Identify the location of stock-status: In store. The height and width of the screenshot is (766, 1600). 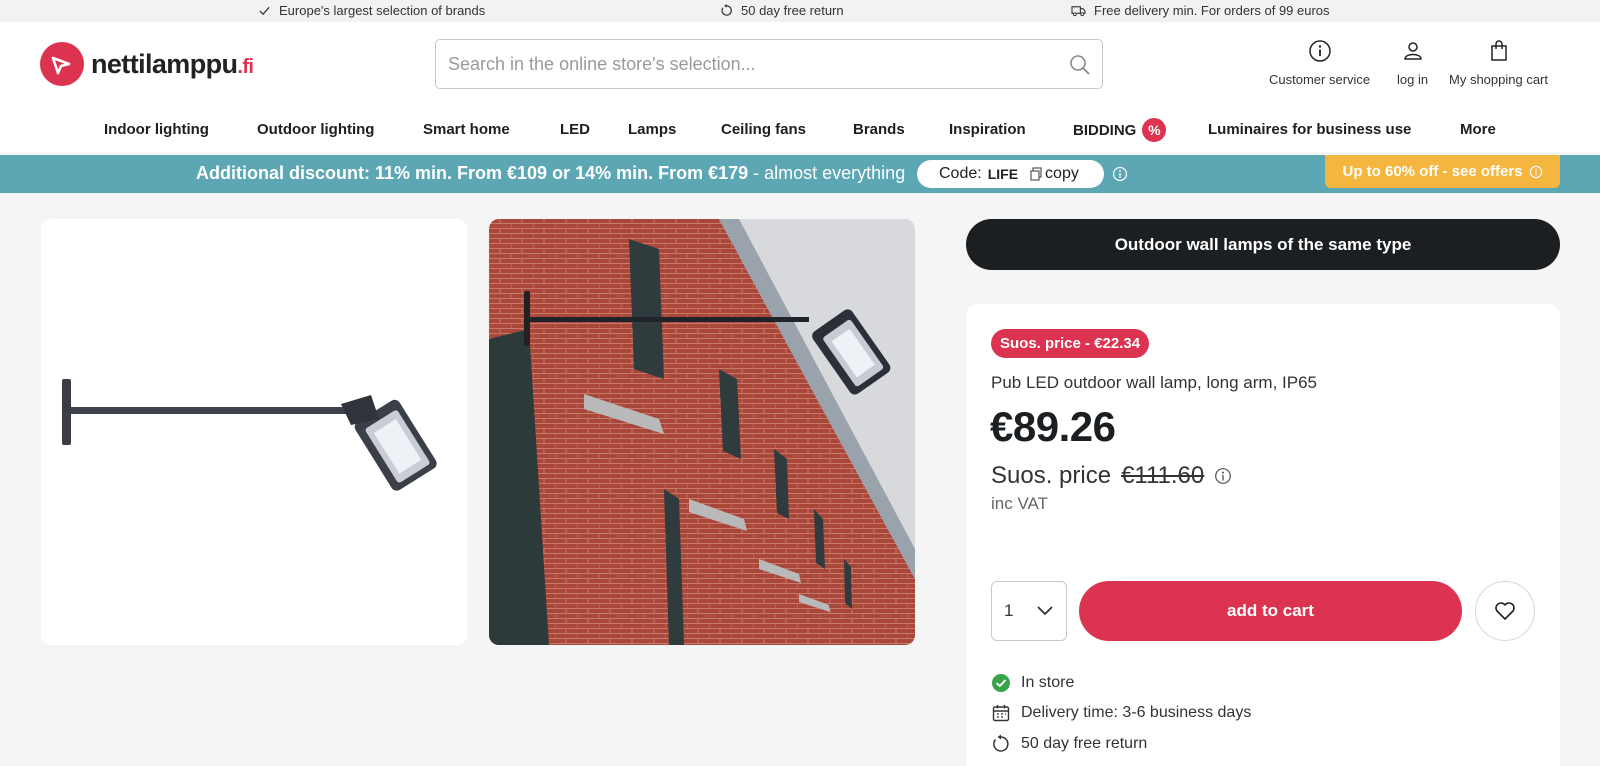
(1032, 683).